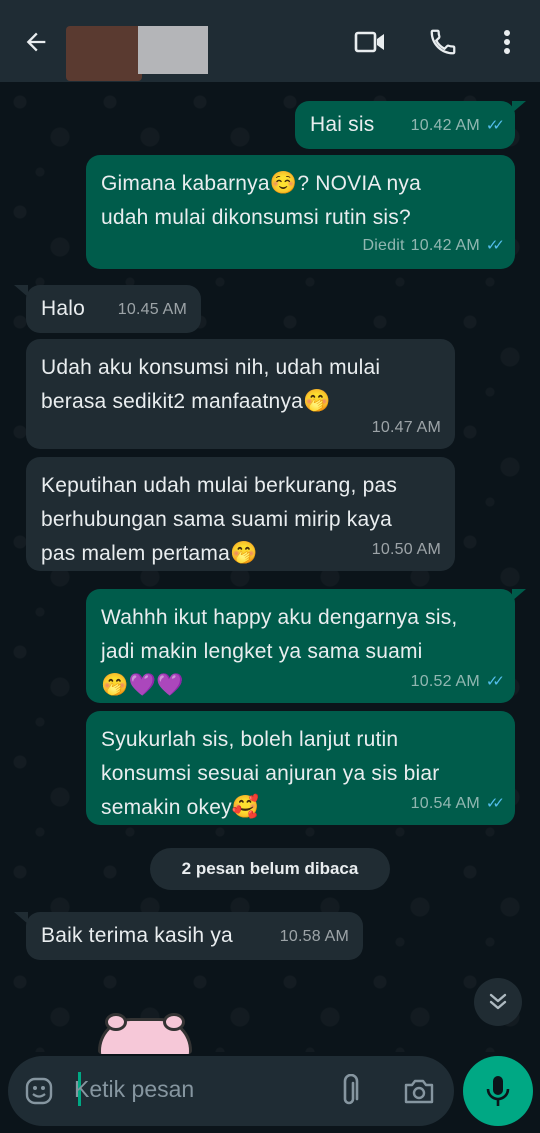 Image resolution: width=540 pixels, height=1133 pixels. What do you see at coordinates (359, 183) in the screenshot?
I see `message-text: ? NOVIA nya` at bounding box center [359, 183].